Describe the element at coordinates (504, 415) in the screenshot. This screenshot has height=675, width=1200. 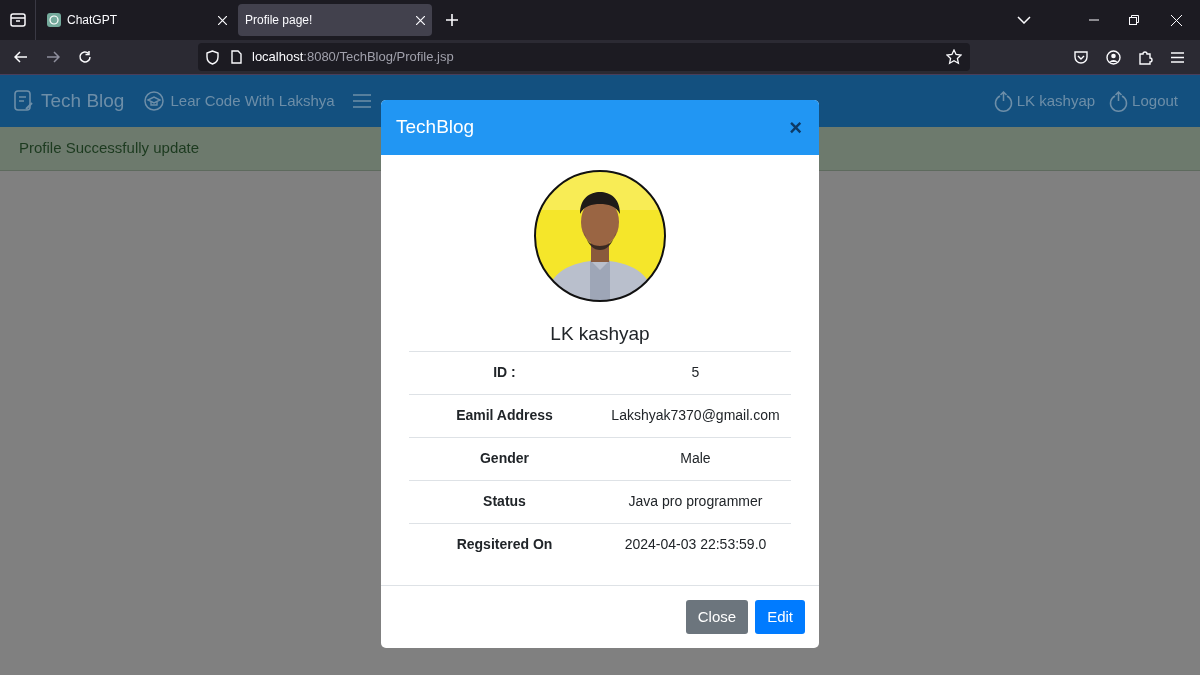
I see `field-label: Eamil Address` at that location.